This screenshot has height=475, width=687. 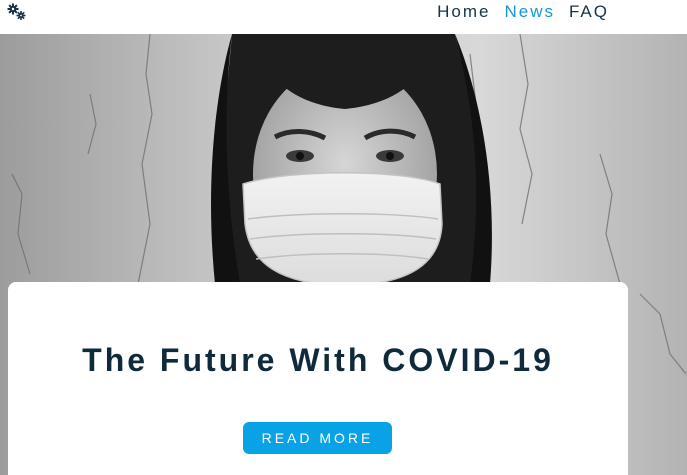 I want to click on nav-home-link: Home, so click(x=463, y=12).